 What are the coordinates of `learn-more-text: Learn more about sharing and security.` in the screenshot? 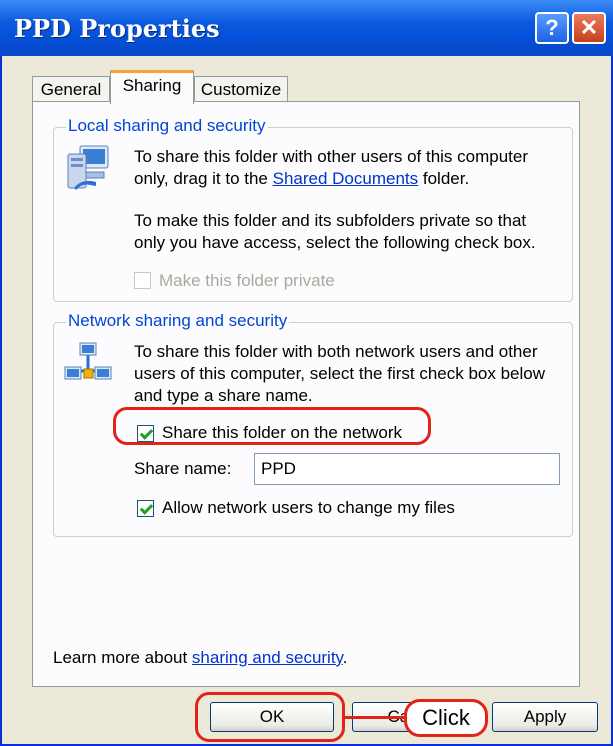 It's located at (200, 658).